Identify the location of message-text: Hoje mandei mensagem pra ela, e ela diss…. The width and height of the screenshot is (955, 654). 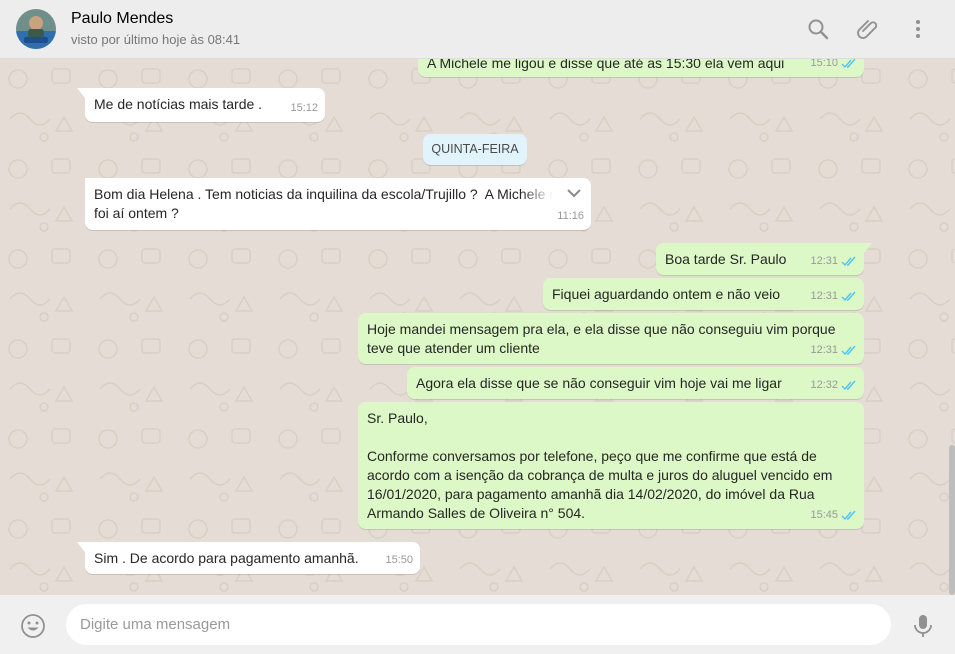
(601, 338).